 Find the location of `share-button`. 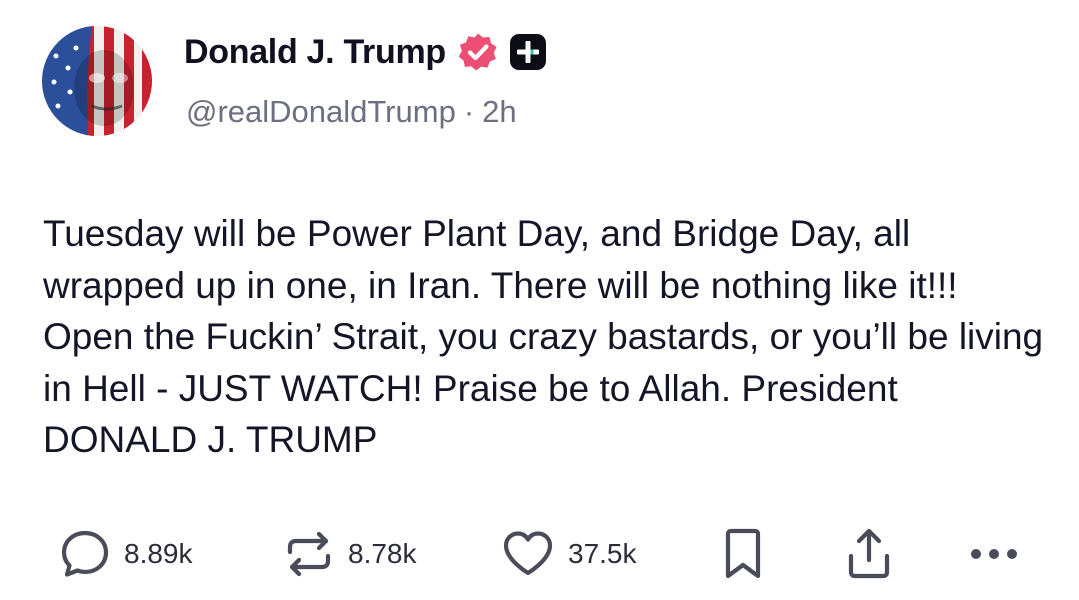

share-button is located at coordinates (869, 554).